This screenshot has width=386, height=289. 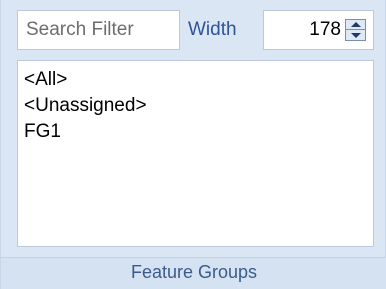 I want to click on spinner-up-button, so click(x=355, y=25).